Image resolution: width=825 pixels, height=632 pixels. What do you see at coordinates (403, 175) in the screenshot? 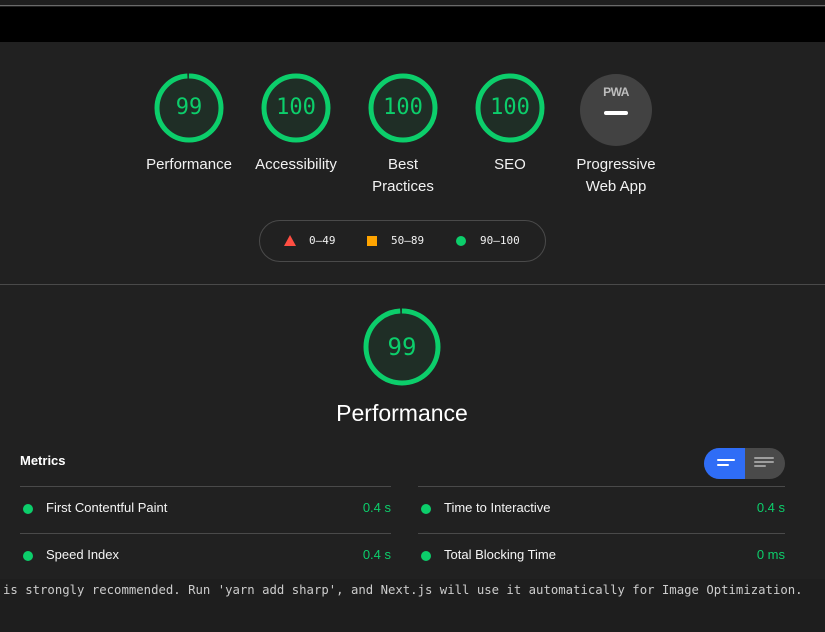
I see `best-practices-label: Best Practices` at bounding box center [403, 175].